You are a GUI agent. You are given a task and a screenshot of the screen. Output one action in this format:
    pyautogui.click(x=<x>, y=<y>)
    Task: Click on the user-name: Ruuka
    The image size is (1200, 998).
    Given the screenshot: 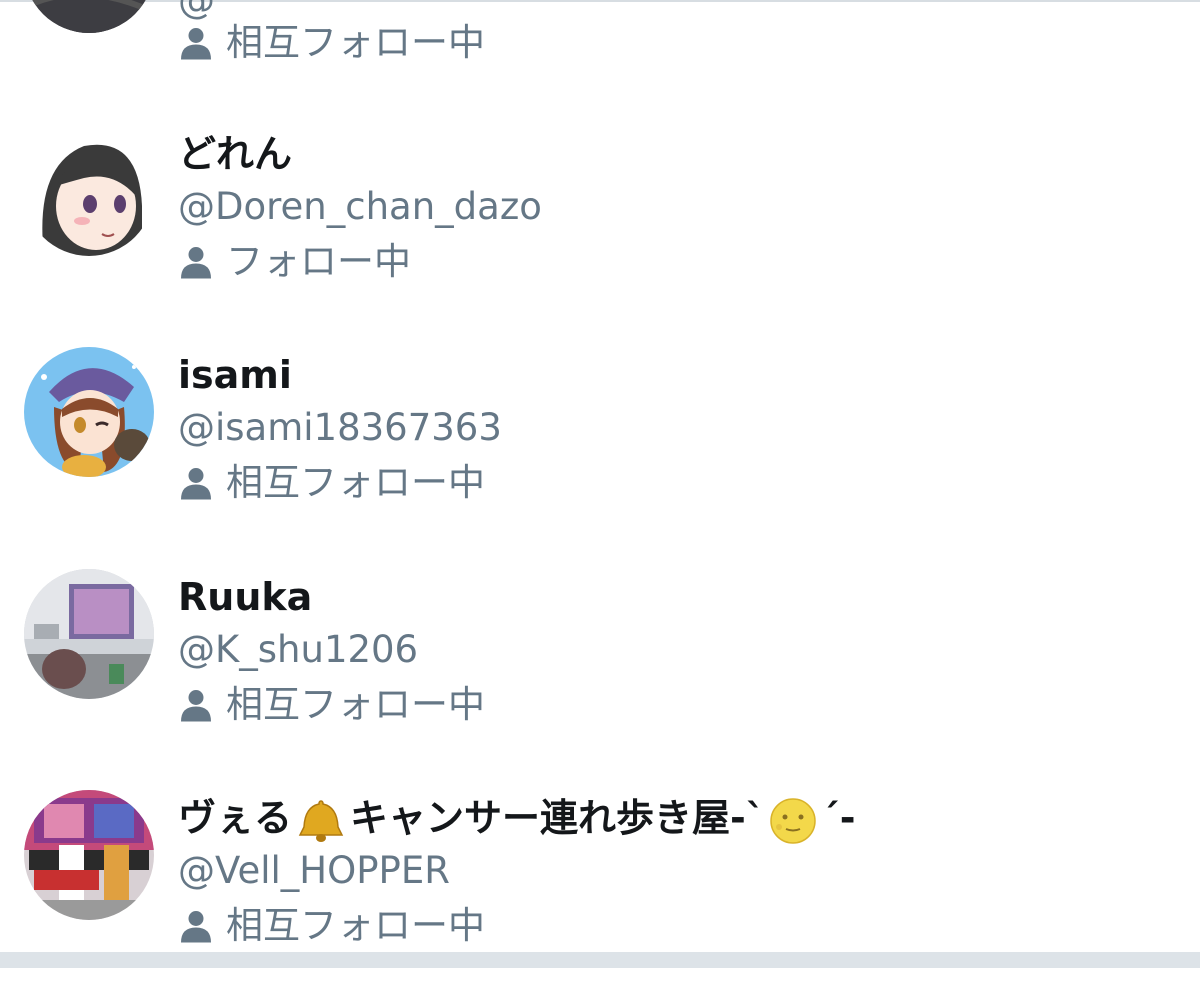 What is the action you would take?
    pyautogui.click(x=245, y=597)
    